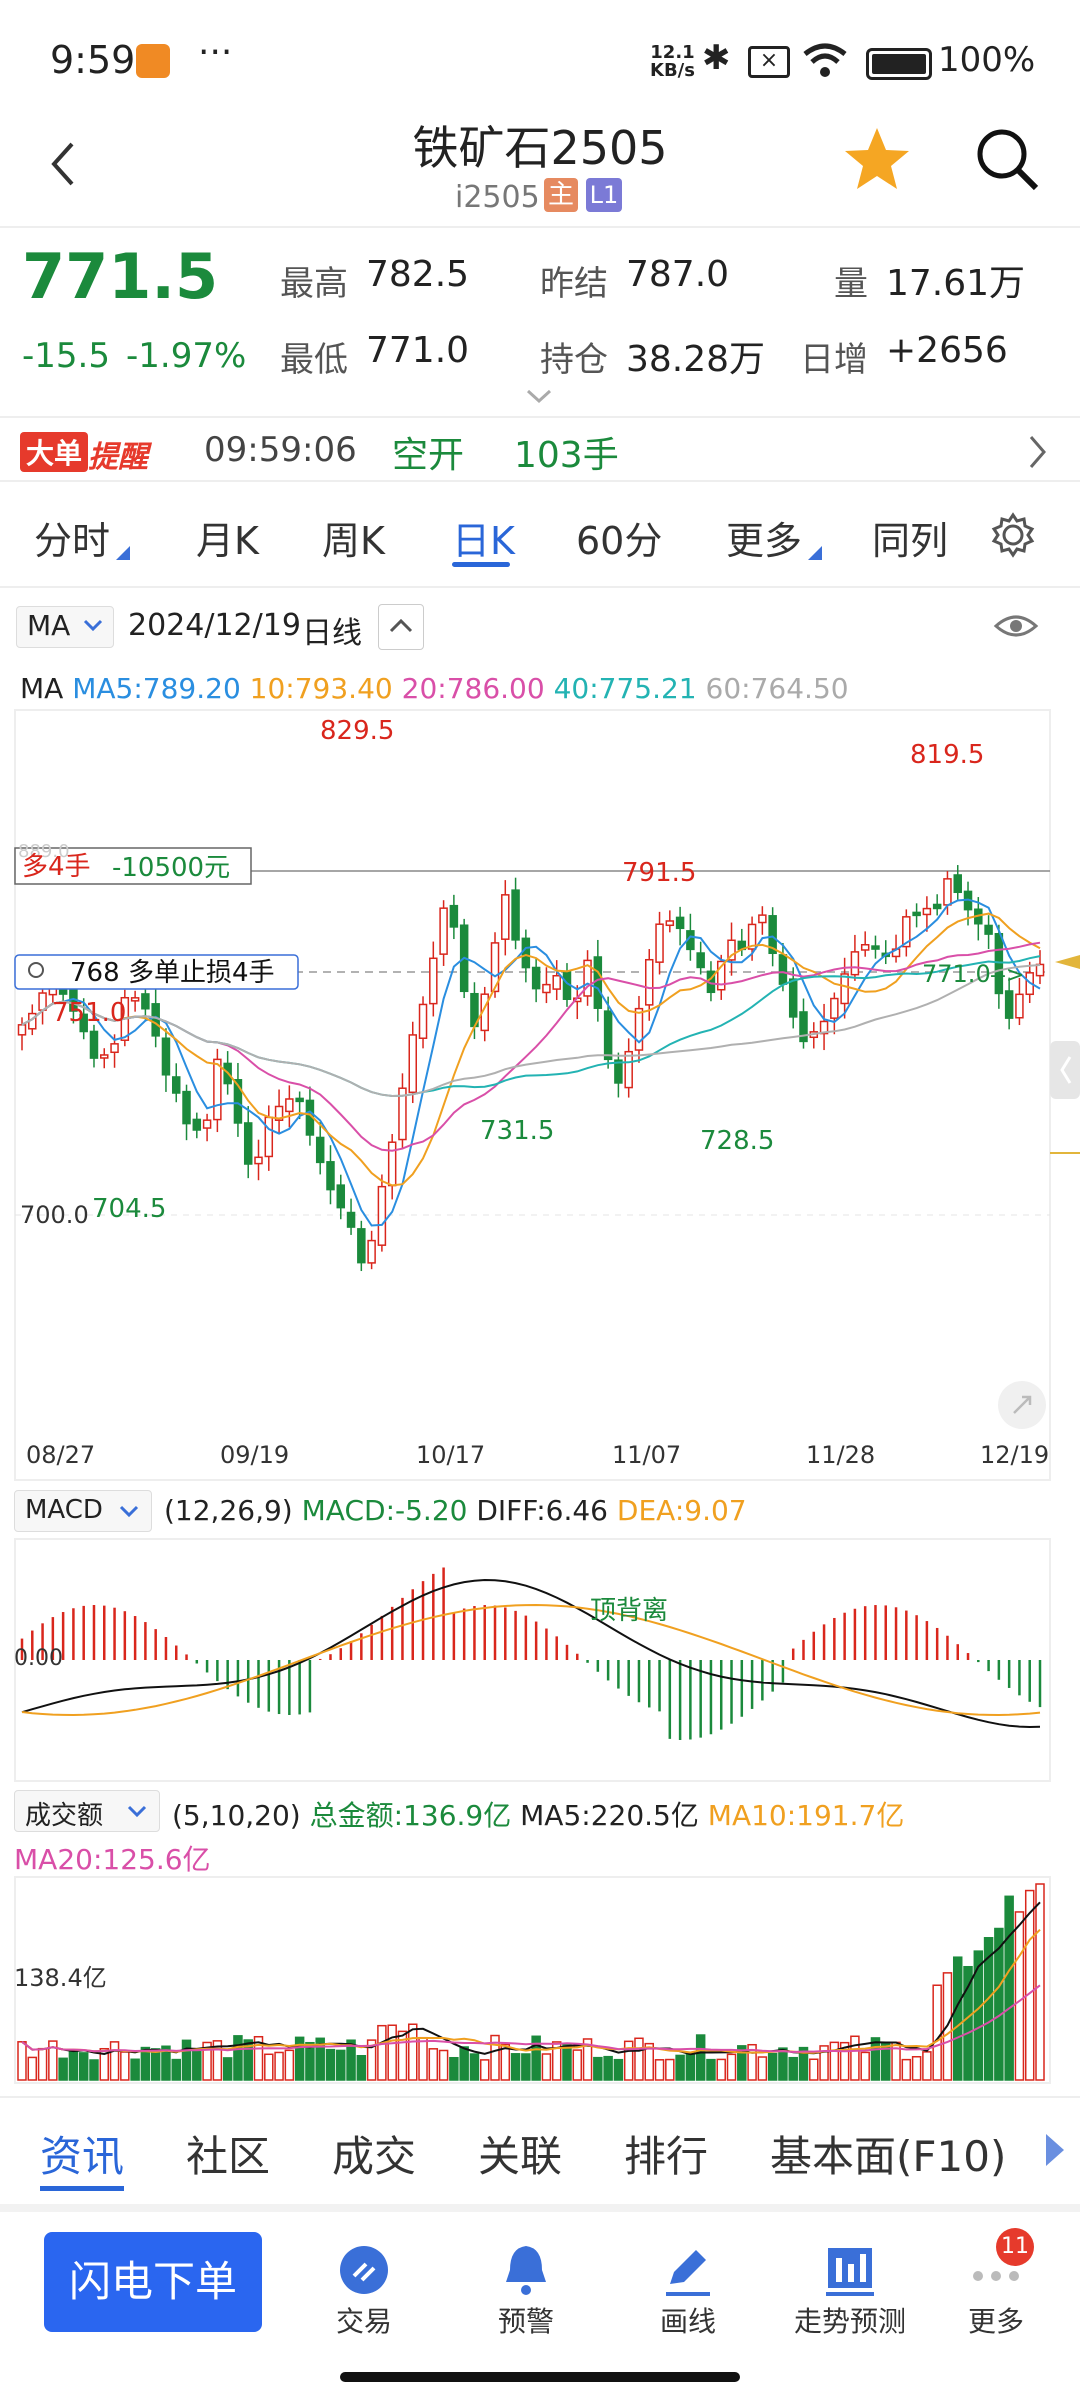 This screenshot has height=2400, width=1080. What do you see at coordinates (455, 1510) in the screenshot?
I see `macd-legend: (12,26,9) MACD:-5.20 DIFF:6.46 DEA:9.07` at bounding box center [455, 1510].